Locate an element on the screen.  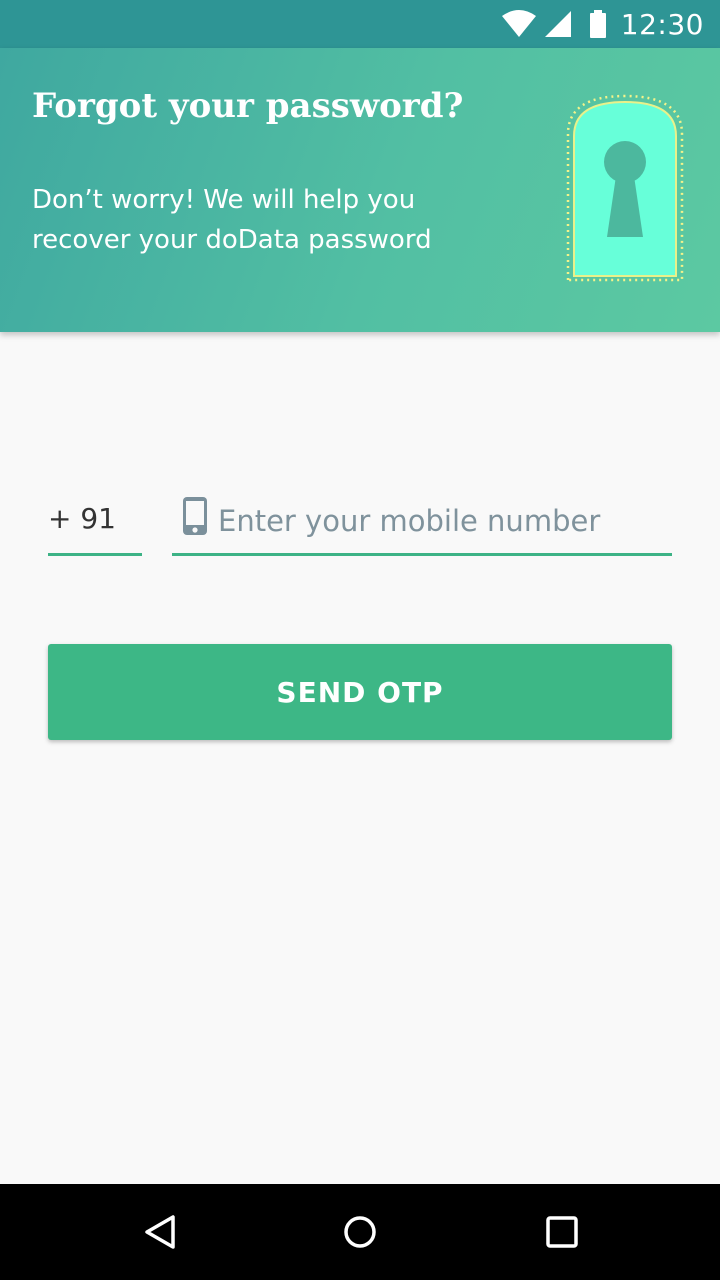
mobile-number-input is located at coordinates (438, 521).